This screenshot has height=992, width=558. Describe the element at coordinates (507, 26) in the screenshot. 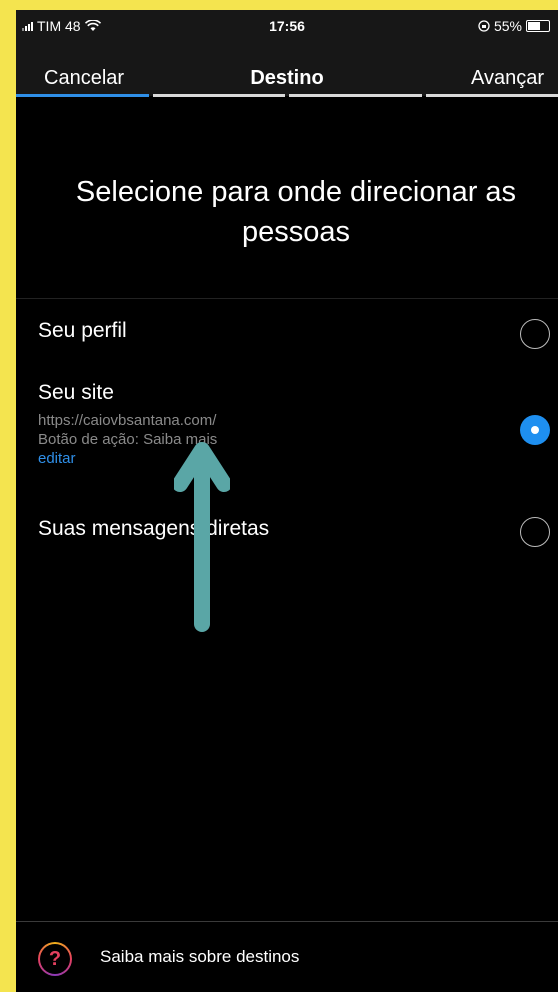

I see `battery-percent: 55%` at that location.